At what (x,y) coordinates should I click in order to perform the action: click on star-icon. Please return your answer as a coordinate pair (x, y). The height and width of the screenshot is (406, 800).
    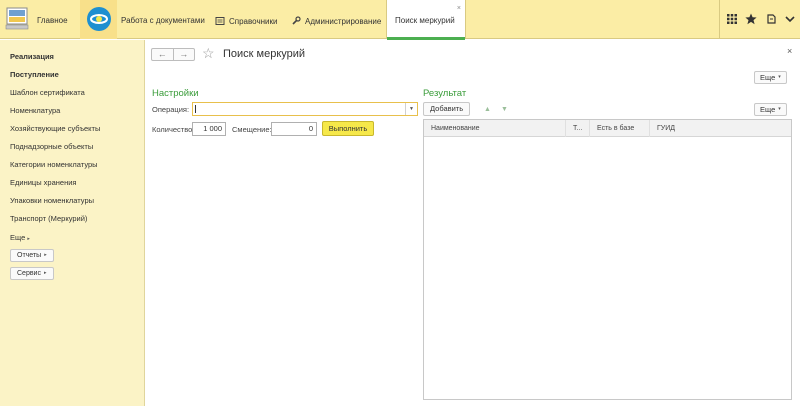
    Looking at the image, I should click on (751, 19).